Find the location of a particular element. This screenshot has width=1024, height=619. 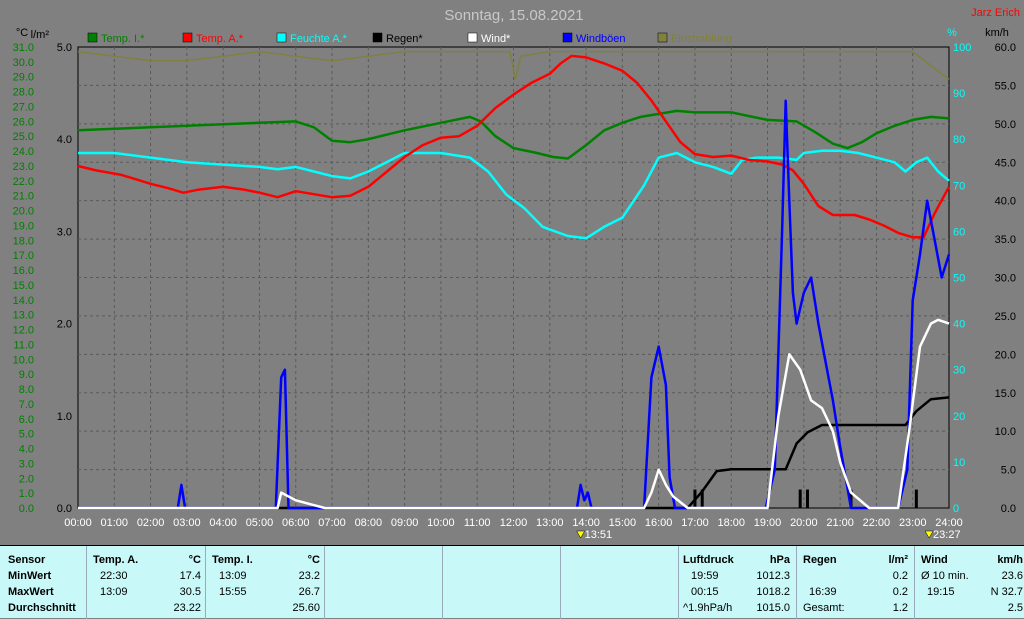

sensor-column: Sensor MinWert MaxWert Durchschnitt is located at coordinates (42, 582).